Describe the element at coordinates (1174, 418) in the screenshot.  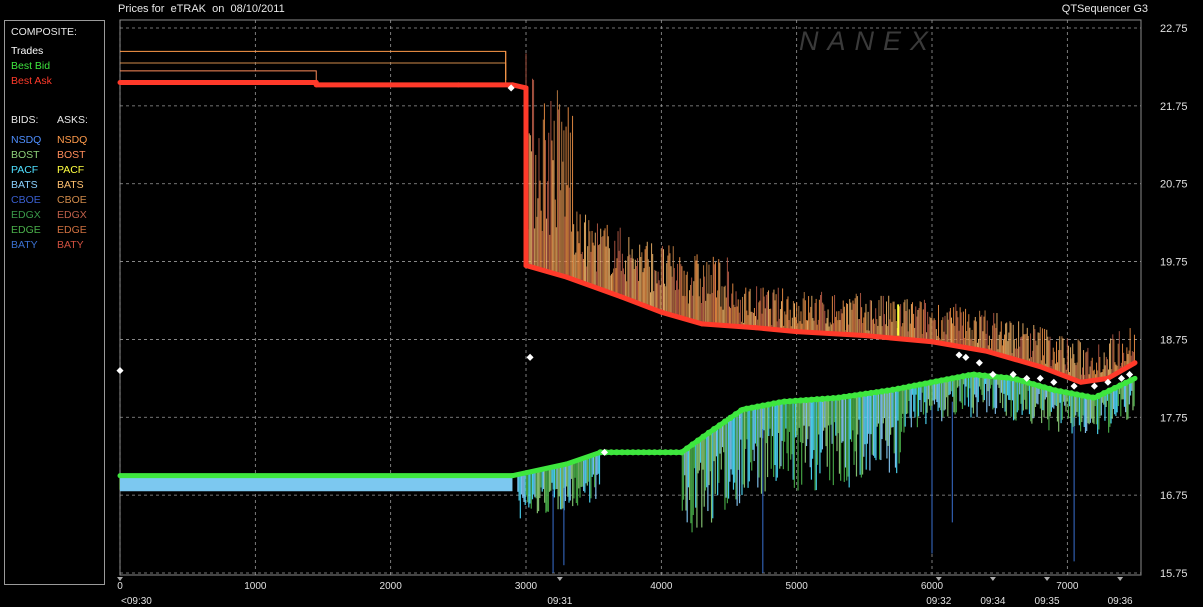
I see `y-tick-label: 17.75` at that location.